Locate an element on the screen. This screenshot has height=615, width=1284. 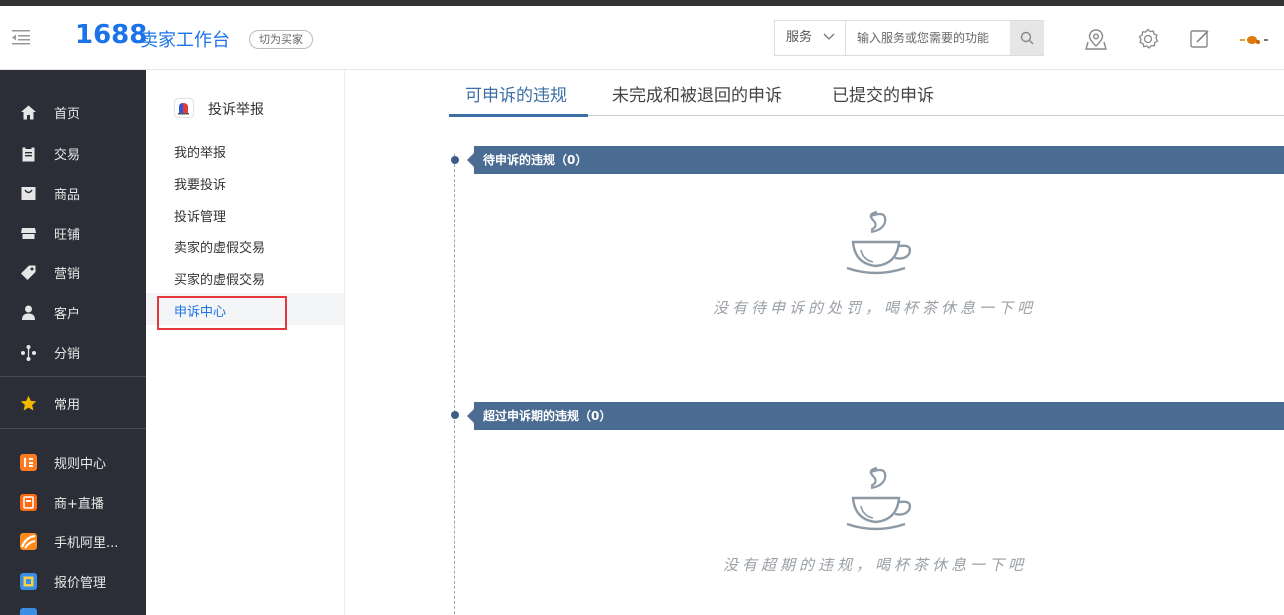
home-icon is located at coordinates (28, 112).